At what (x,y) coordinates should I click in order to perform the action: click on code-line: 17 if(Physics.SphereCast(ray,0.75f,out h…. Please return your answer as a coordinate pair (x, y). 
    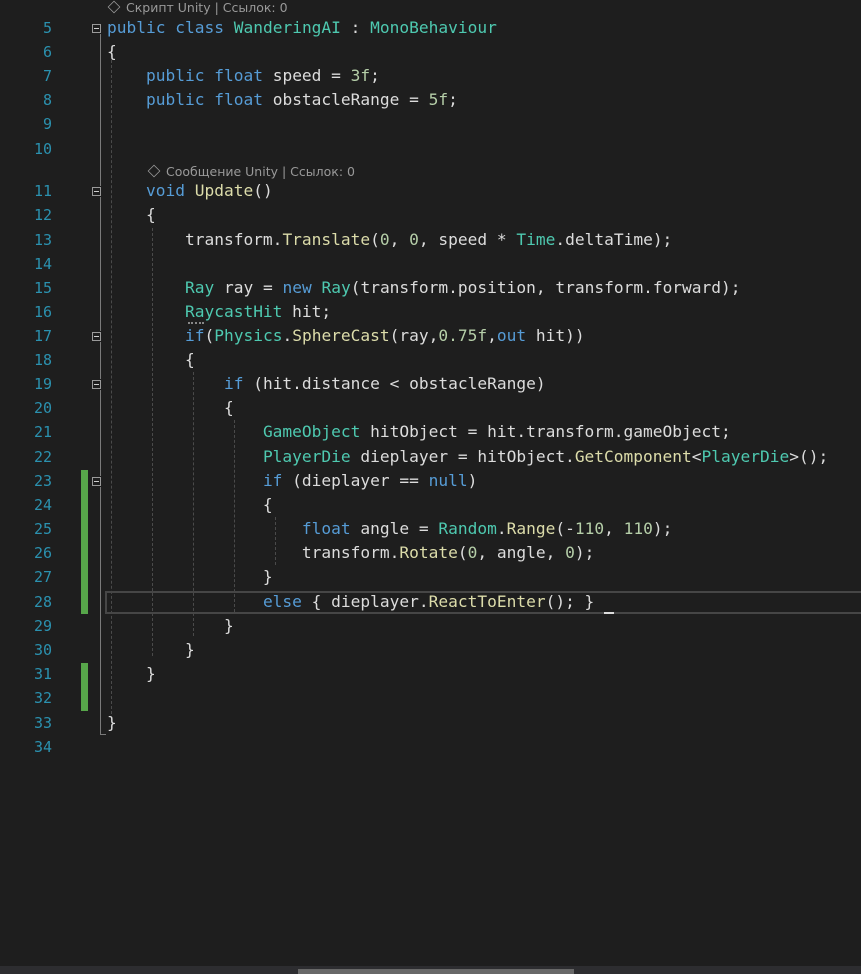
    Looking at the image, I should click on (430, 336).